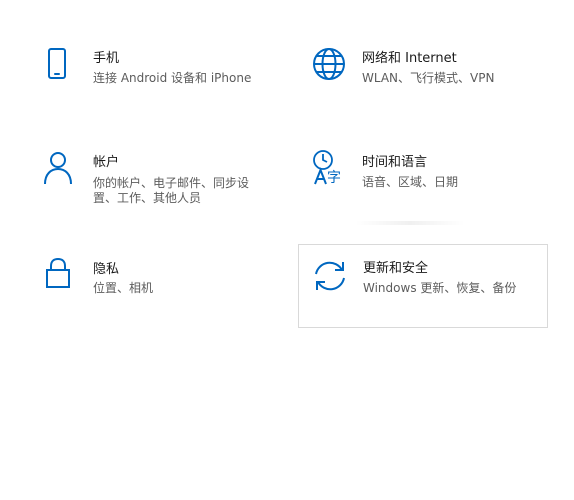 This screenshot has height=500, width=574. I want to click on tile-network-internet: 网络和 Internet WLAN、飞行模式、VPN, so click(424, 74).